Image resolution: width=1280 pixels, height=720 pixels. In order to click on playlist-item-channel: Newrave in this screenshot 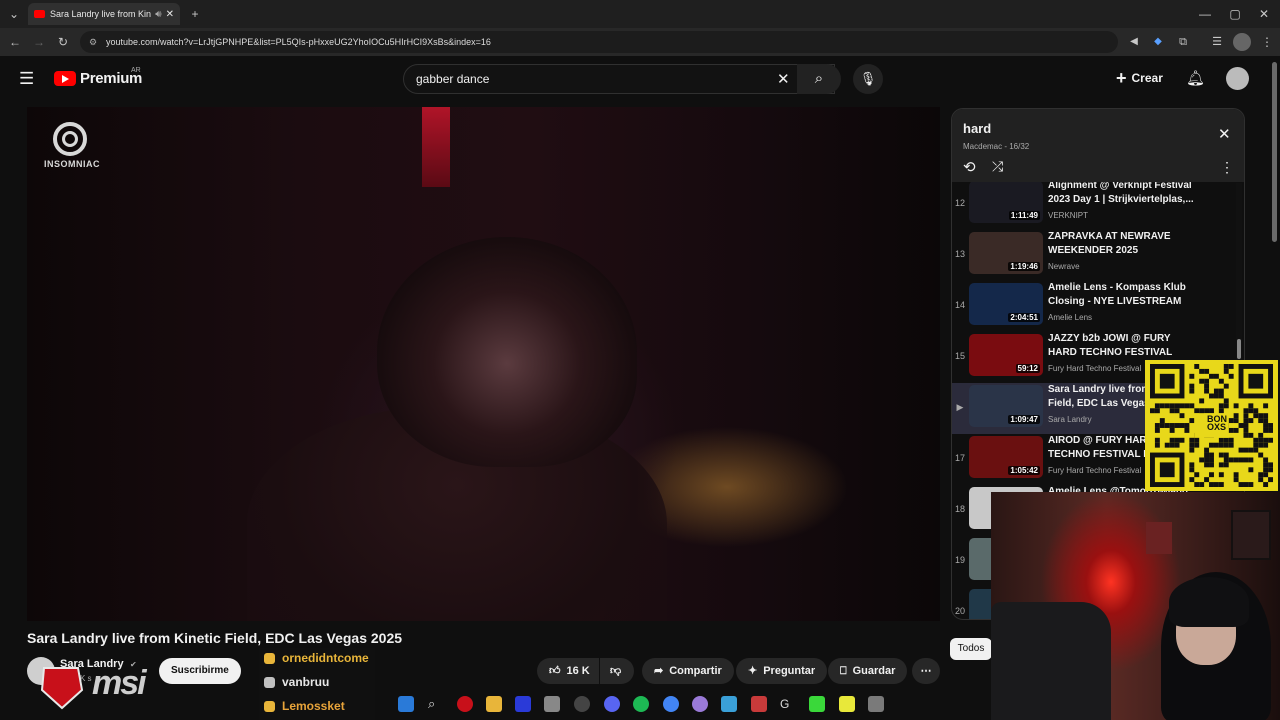, I will do `click(1064, 266)`.